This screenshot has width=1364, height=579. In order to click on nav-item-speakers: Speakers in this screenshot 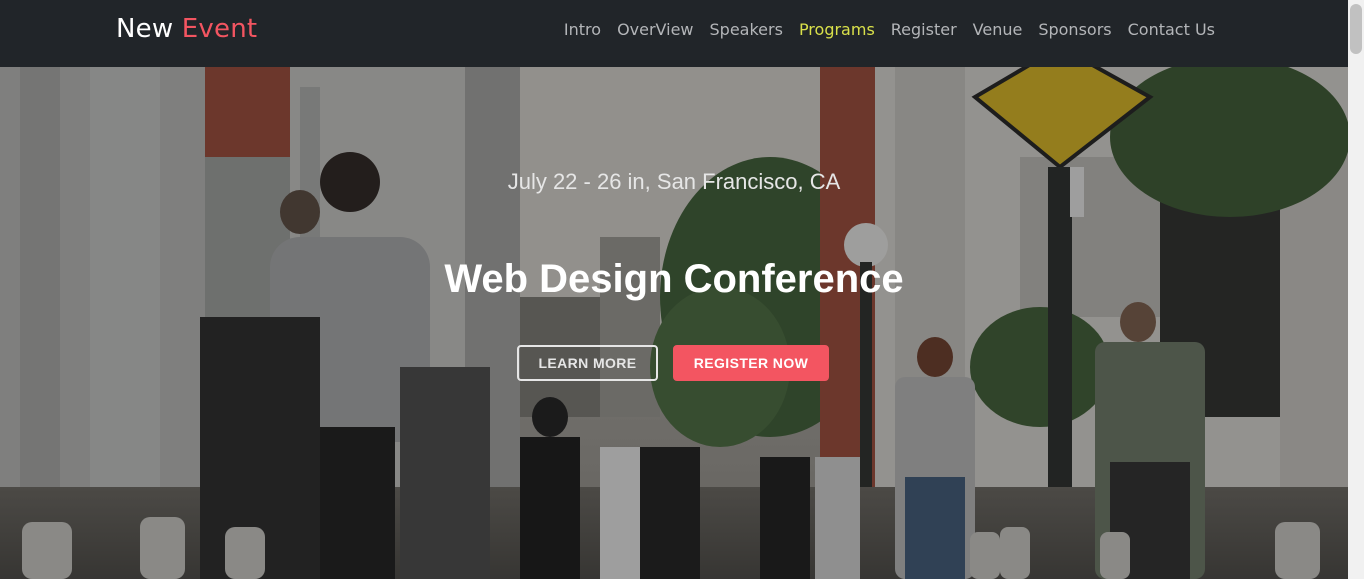, I will do `click(746, 30)`.